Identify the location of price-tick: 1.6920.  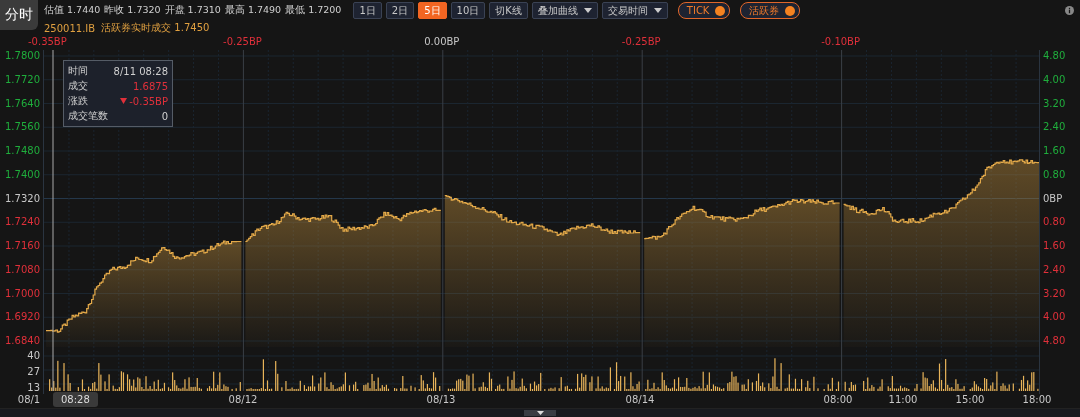
(22, 317).